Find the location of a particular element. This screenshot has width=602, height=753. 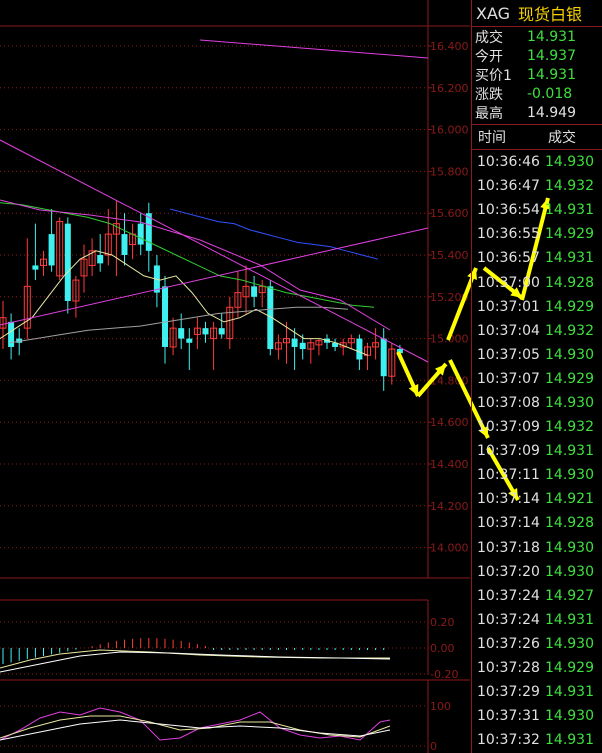

kdj-axis-label: 100 is located at coordinates (440, 706).